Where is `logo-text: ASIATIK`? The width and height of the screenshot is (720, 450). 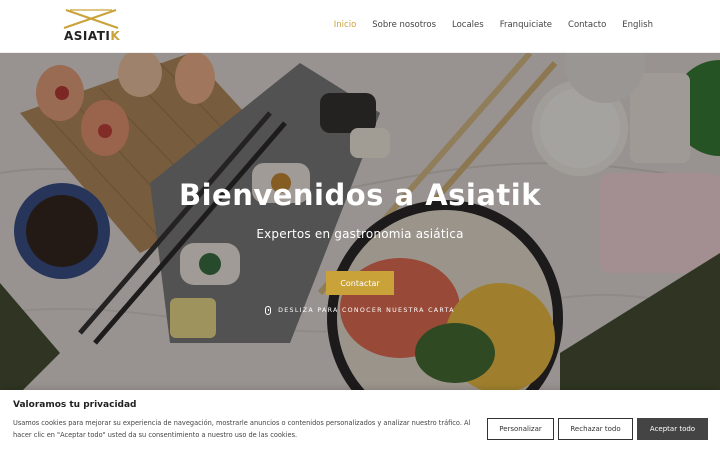
logo-text: ASIATIK is located at coordinates (92, 36).